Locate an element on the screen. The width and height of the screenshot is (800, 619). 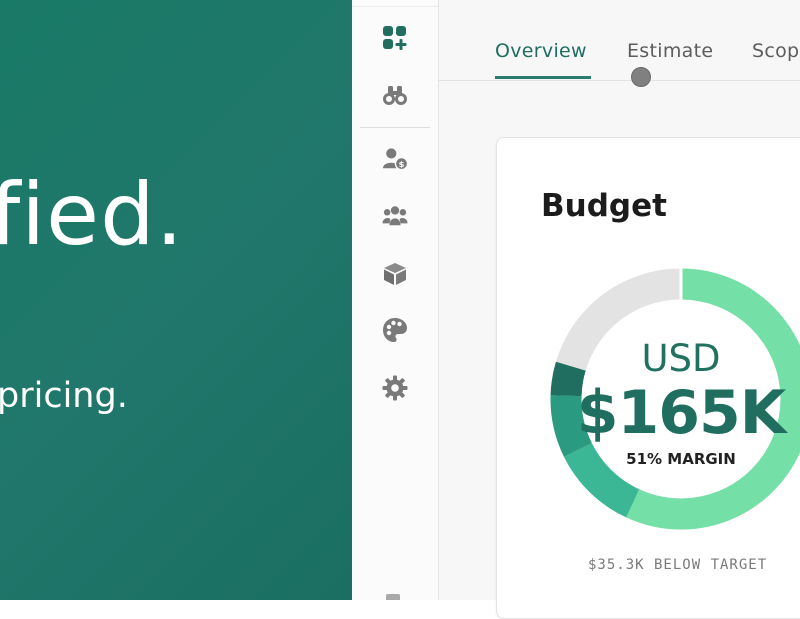
cube-icon is located at coordinates (395, 274).